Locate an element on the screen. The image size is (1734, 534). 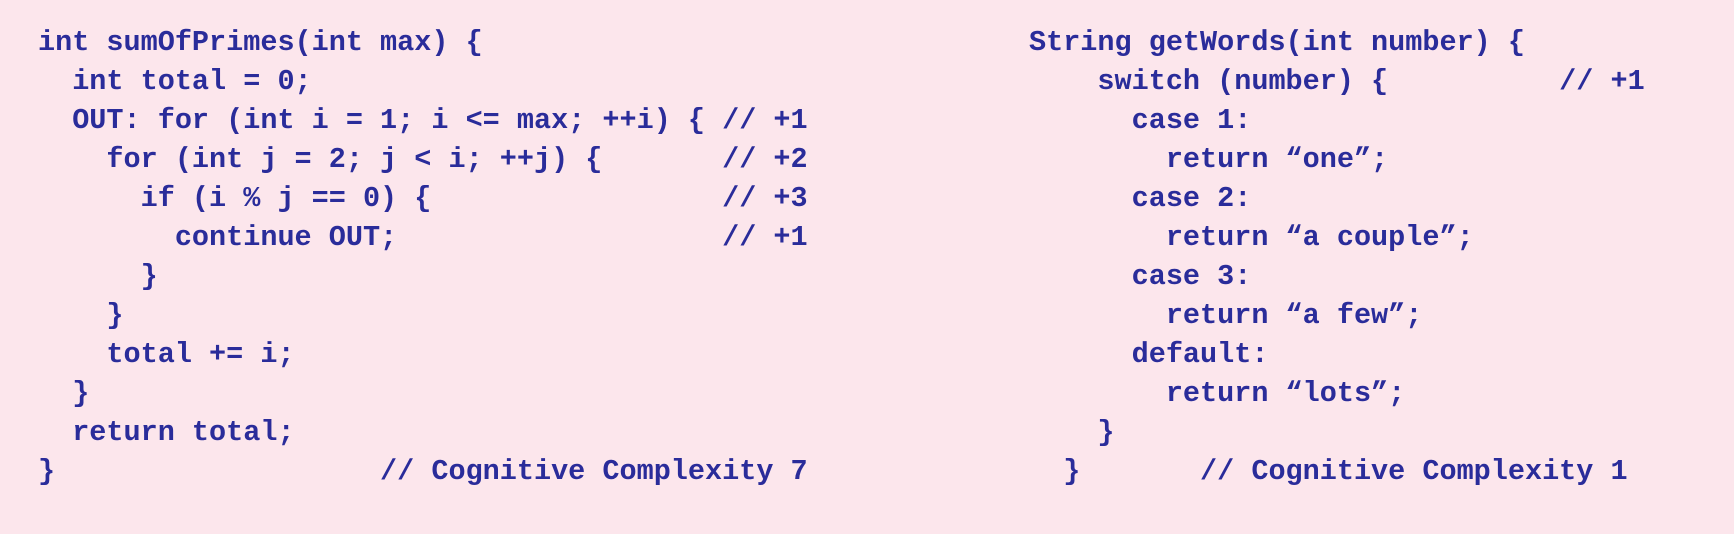
code-line: if (i % j == 0) { // +3 is located at coordinates (423, 198).